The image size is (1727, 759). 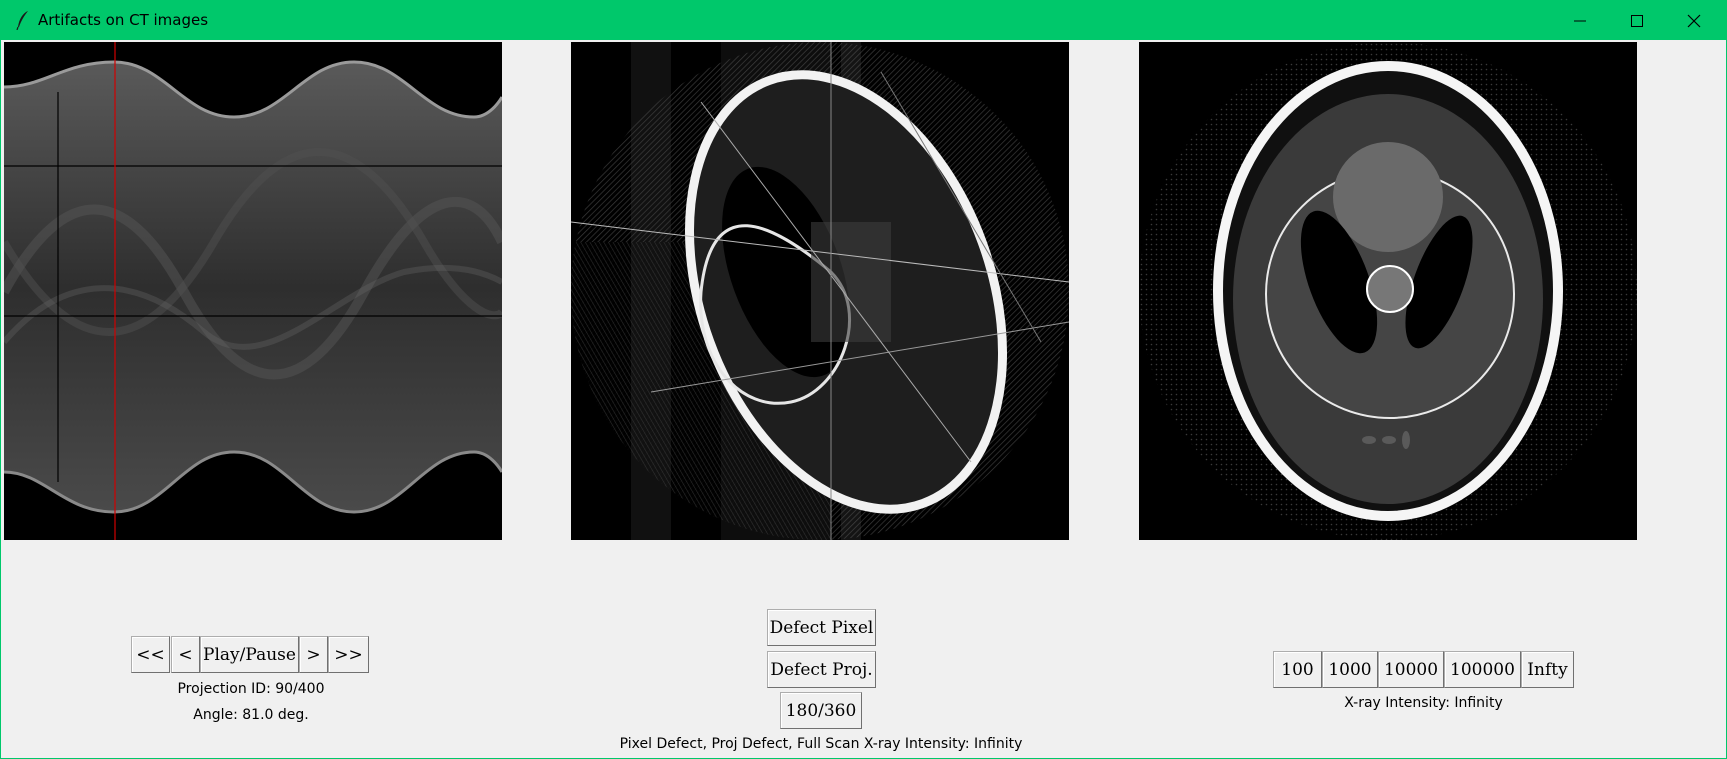 I want to click on maximize-icon, so click(x=1637, y=20).